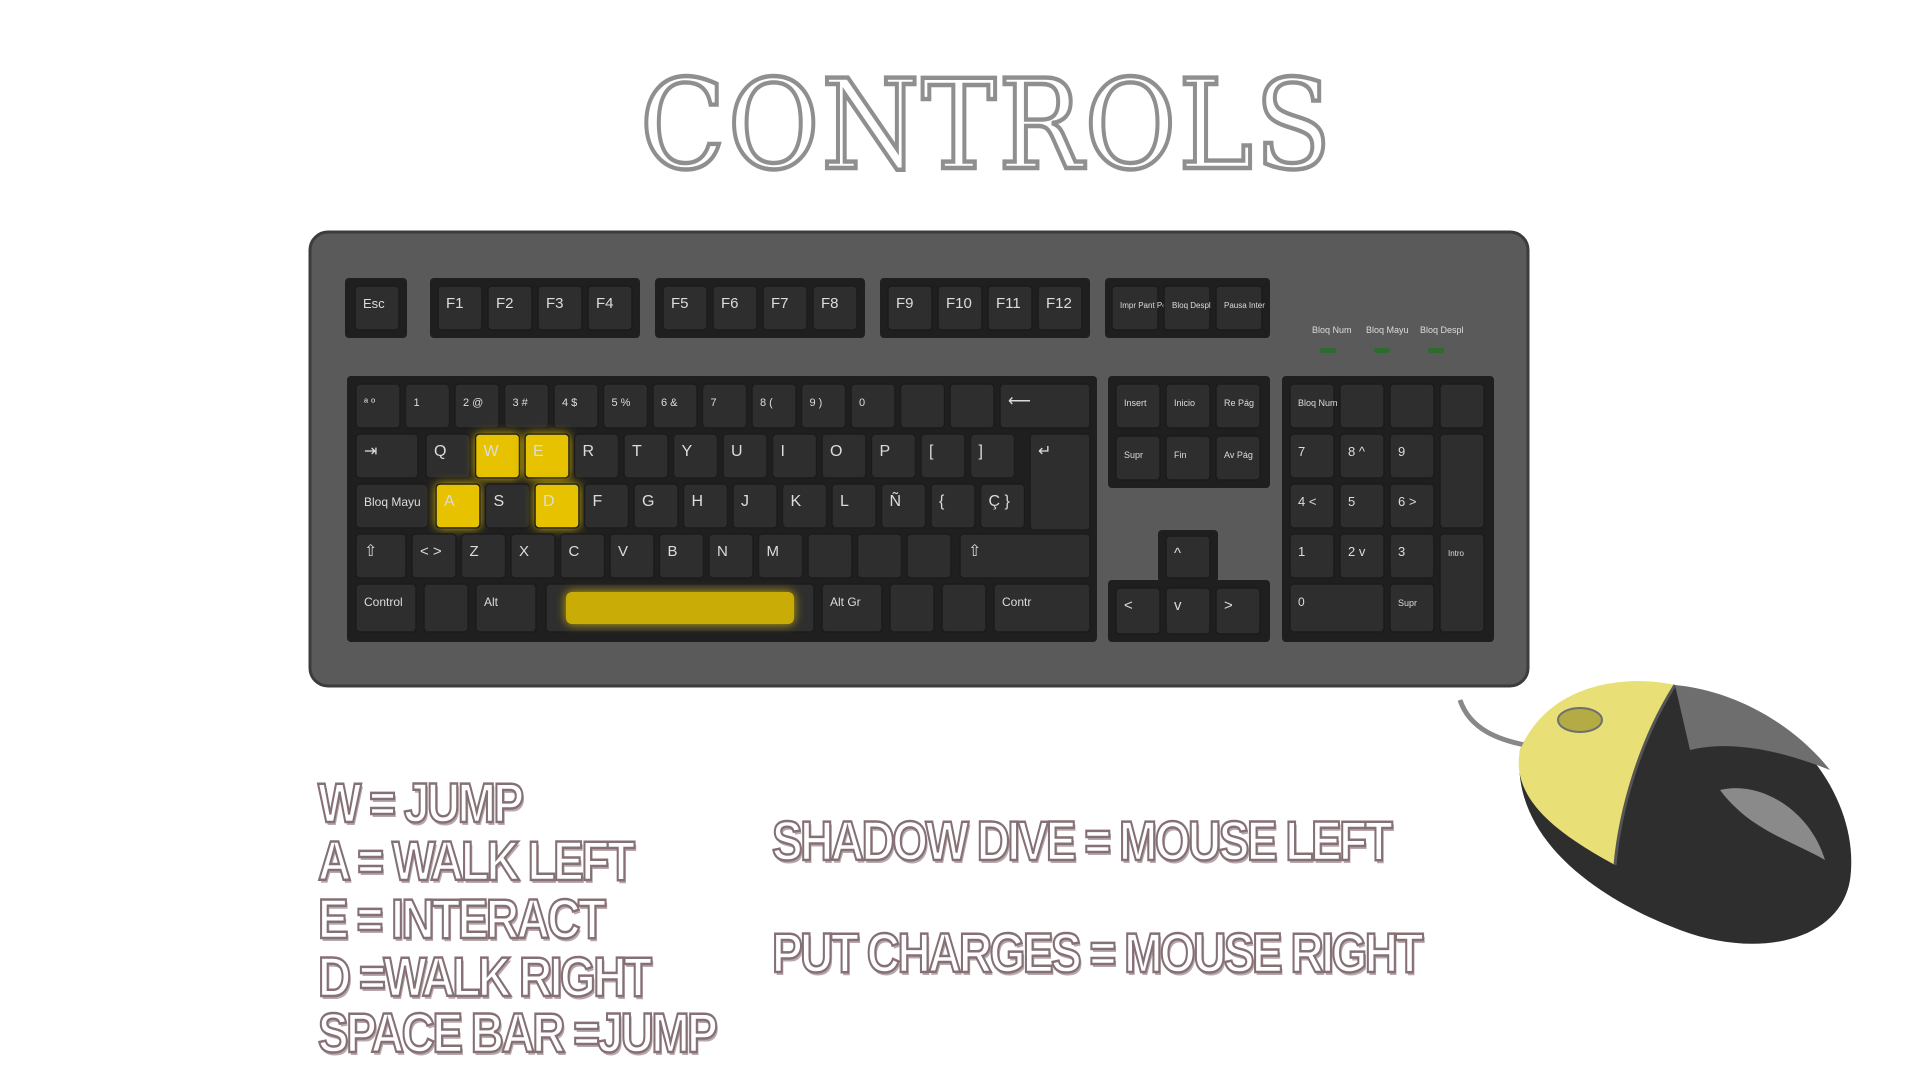 Image resolution: width=1920 pixels, height=1080 pixels. What do you see at coordinates (722, 551) in the screenshot?
I see `key-label: N` at bounding box center [722, 551].